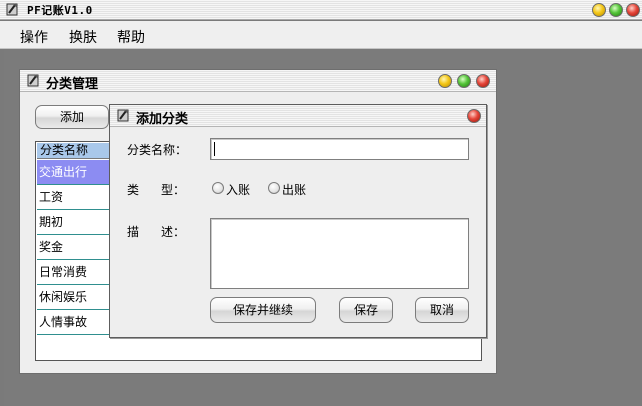 This screenshot has height=406, width=642. I want to click on app-icon, so click(12, 9).